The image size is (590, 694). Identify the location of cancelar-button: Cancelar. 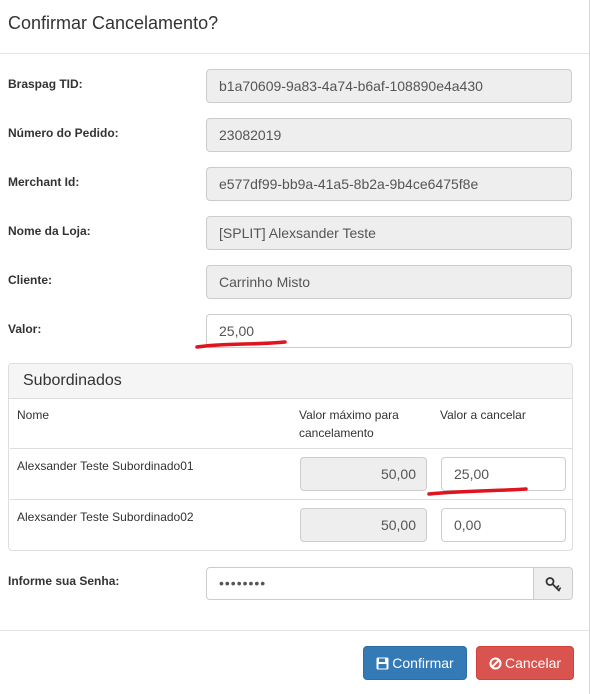
(525, 663).